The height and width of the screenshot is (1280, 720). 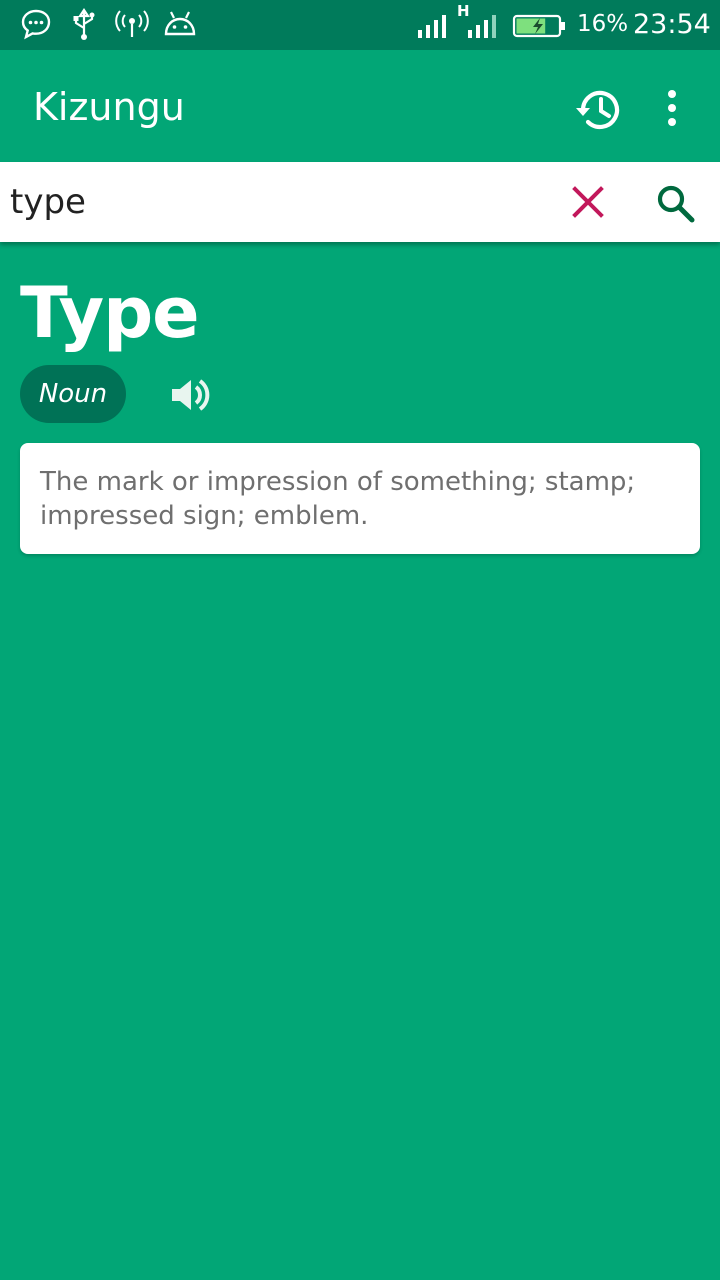 I want to click on battery-percent: 16%, so click(x=603, y=24).